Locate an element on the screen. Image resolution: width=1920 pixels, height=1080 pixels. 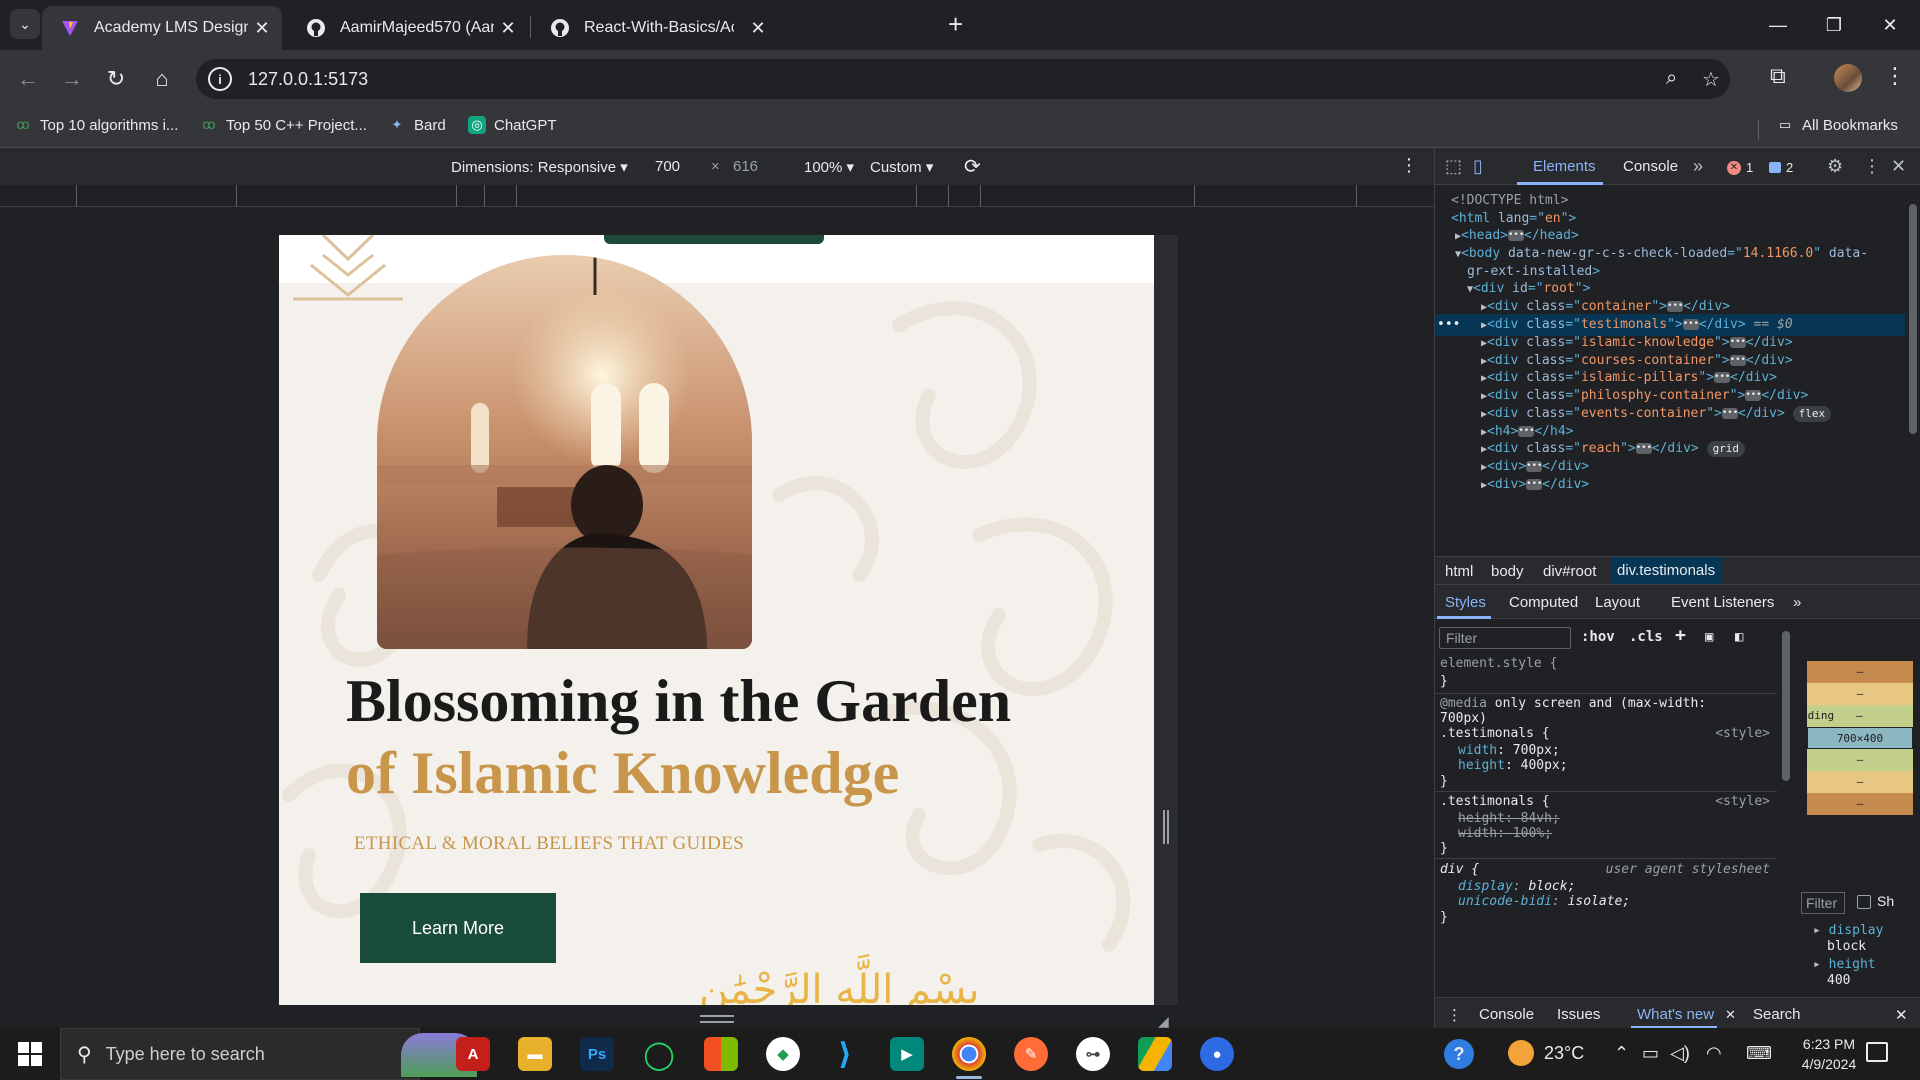
tab-computed: Computed is located at coordinates (1543, 602).